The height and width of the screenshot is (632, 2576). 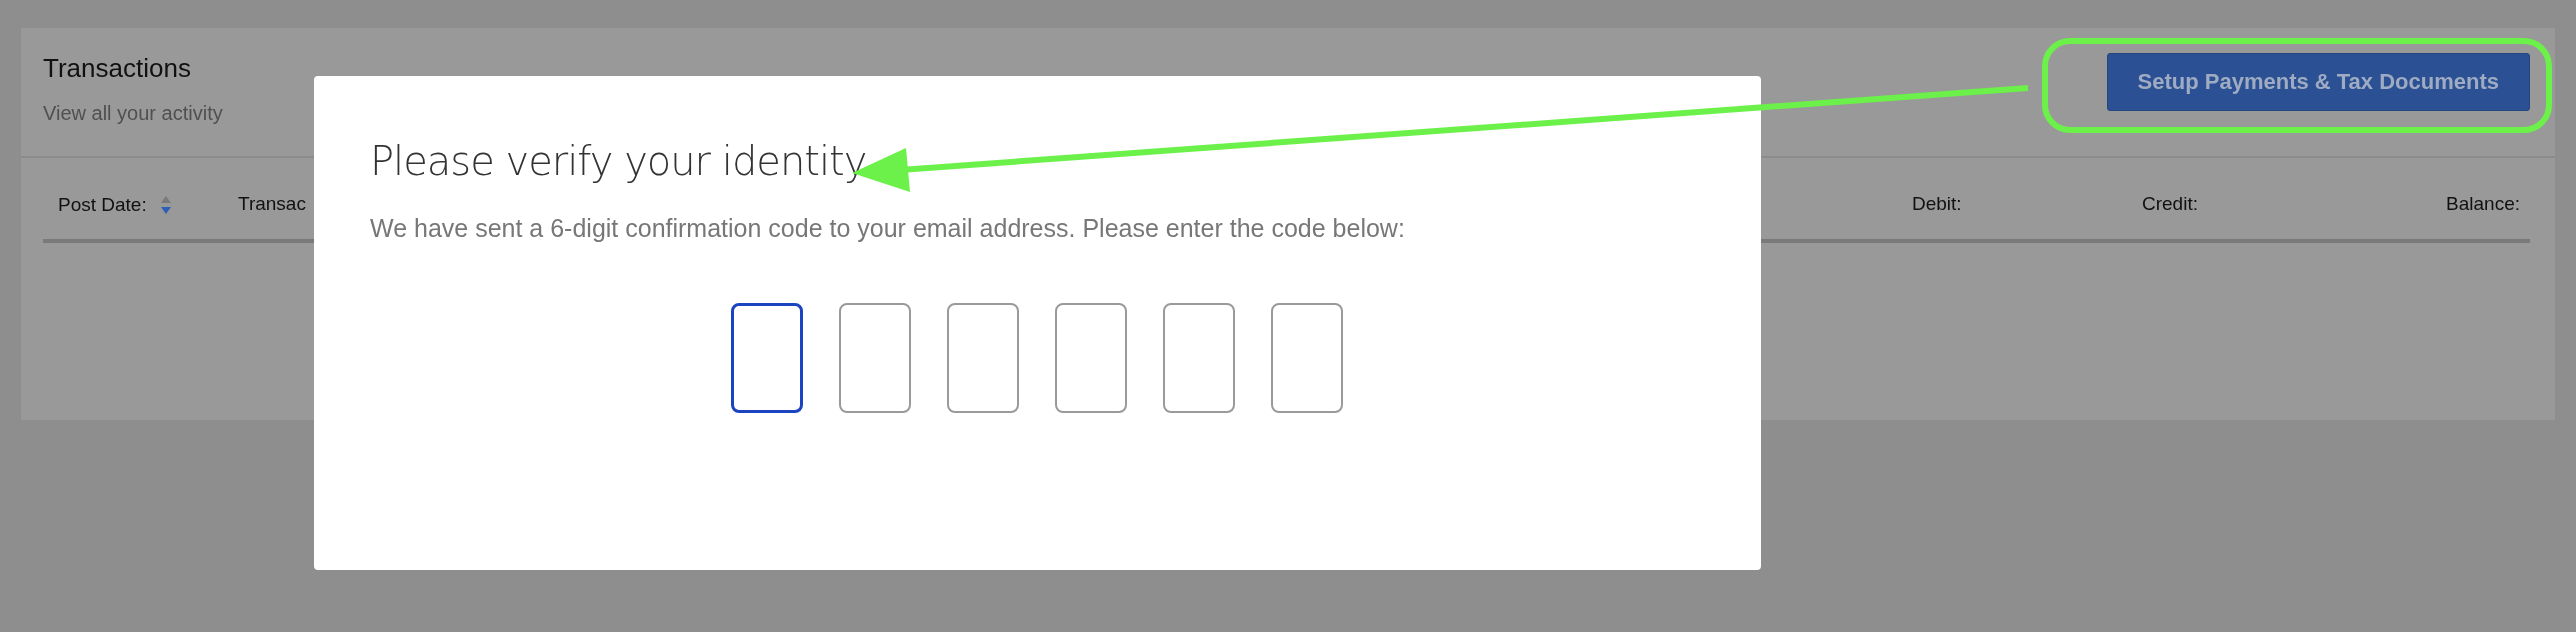 What do you see at coordinates (1937, 204) in the screenshot?
I see `column-header: Debit:` at bounding box center [1937, 204].